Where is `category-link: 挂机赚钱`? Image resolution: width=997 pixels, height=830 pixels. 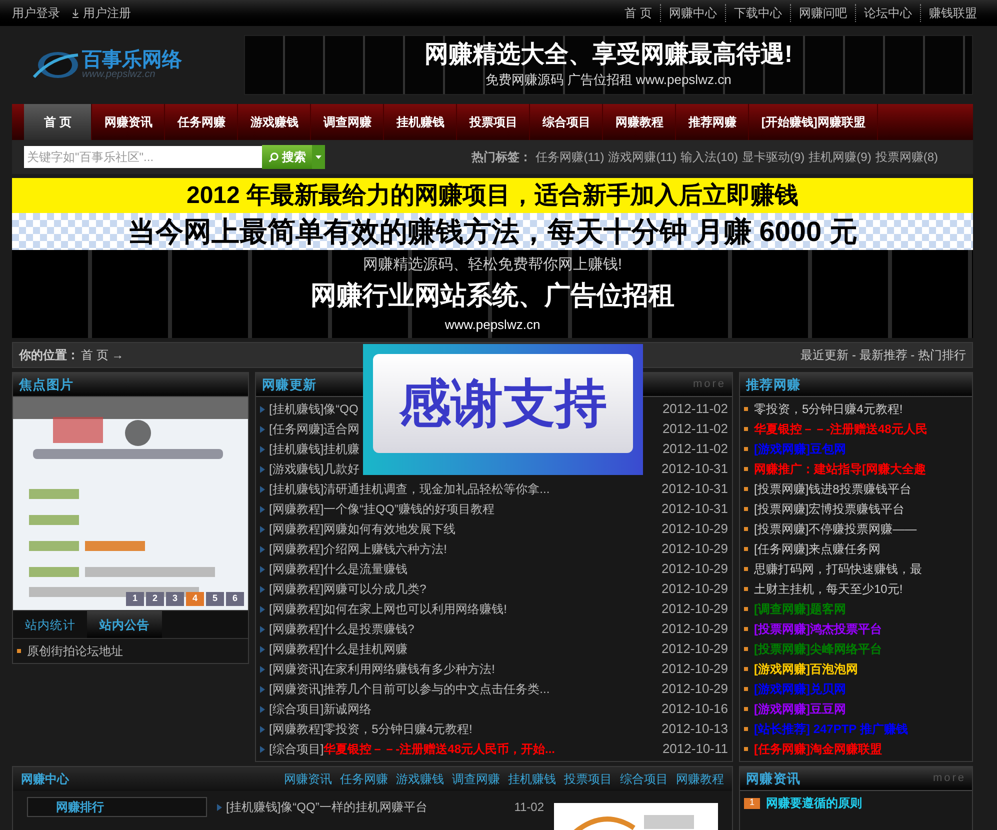
category-link: 挂机赚钱 is located at coordinates (532, 779).